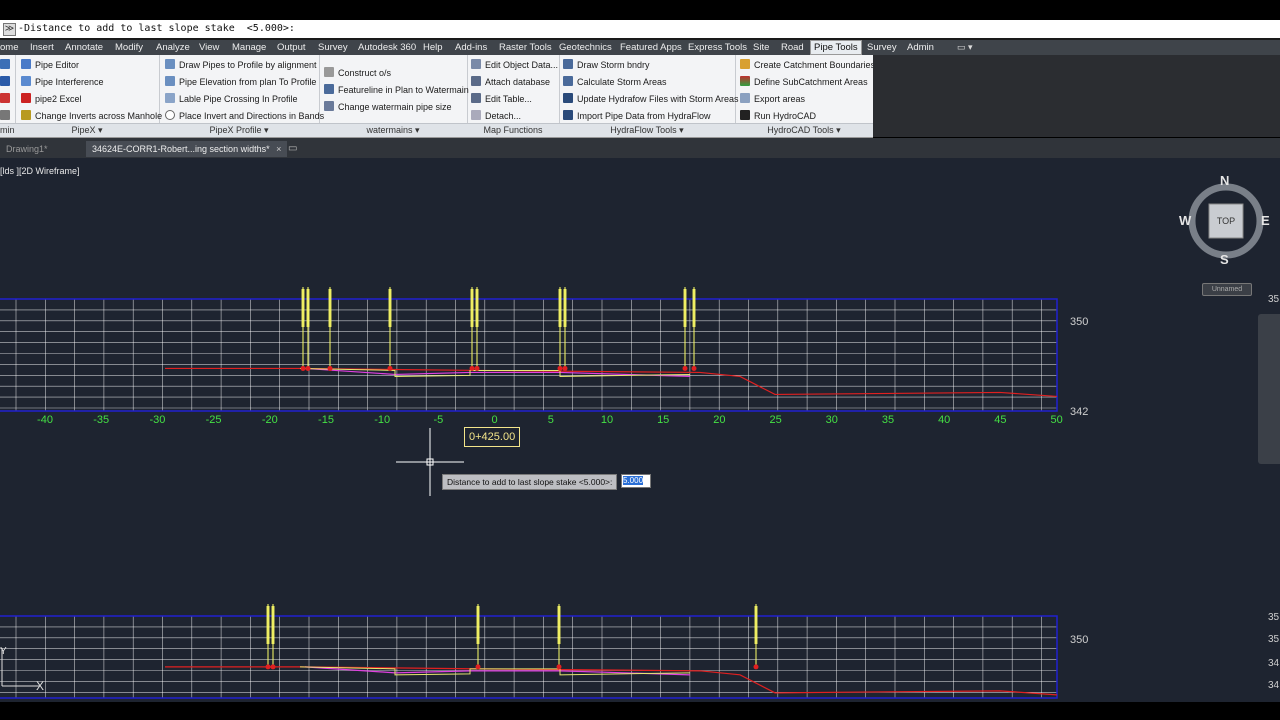 Image resolution: width=1280 pixels, height=720 pixels. What do you see at coordinates (7, 82) in the screenshot?
I see `save-icon` at bounding box center [7, 82].